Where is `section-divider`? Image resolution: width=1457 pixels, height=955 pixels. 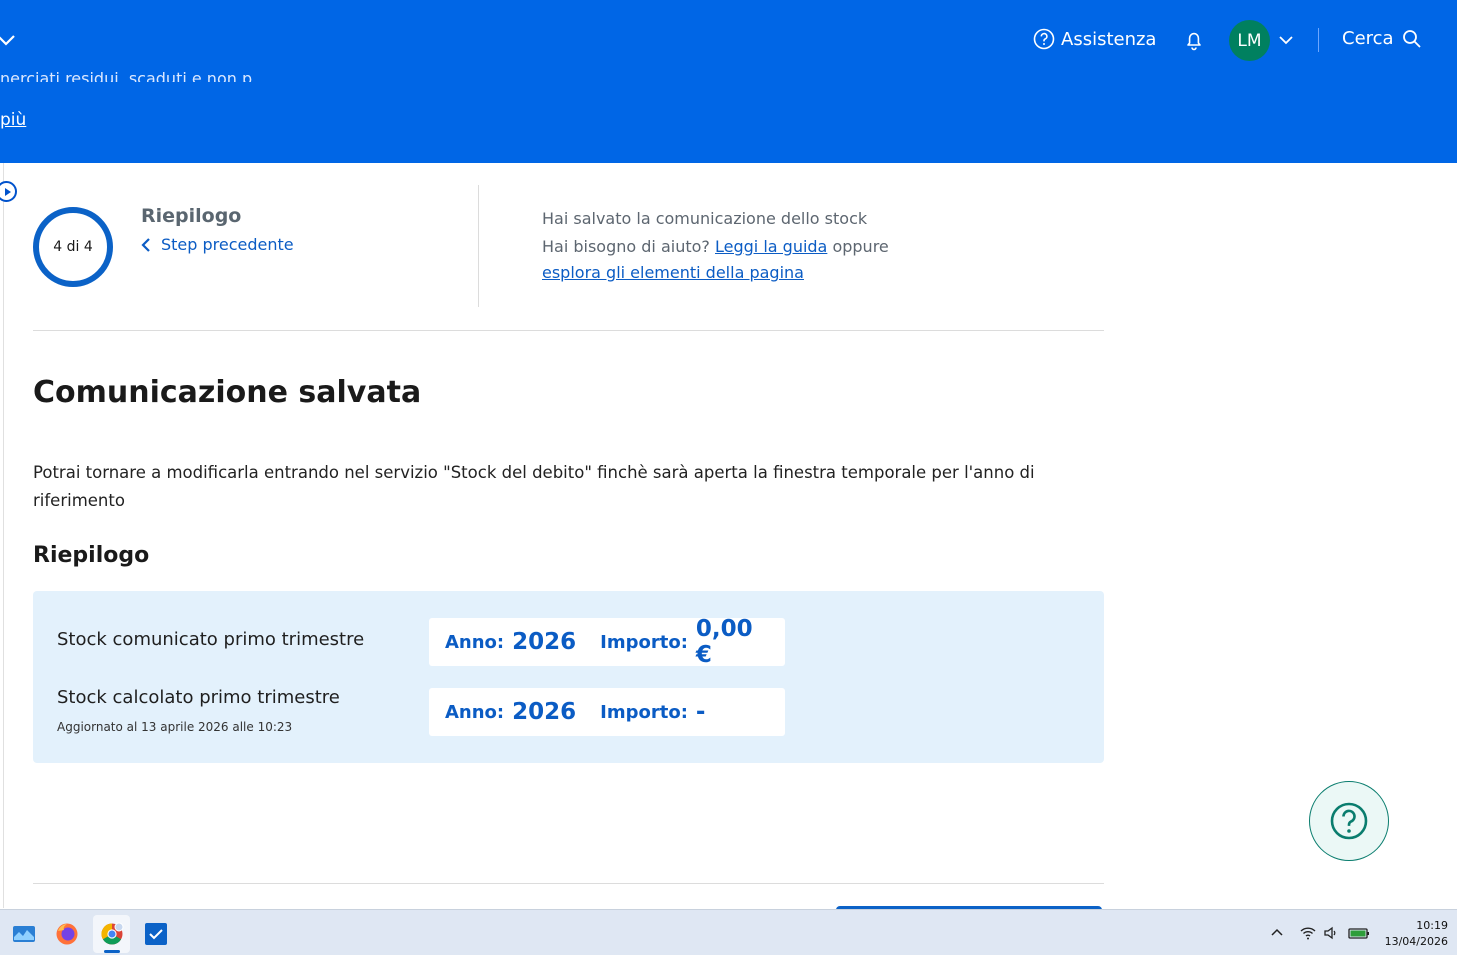 section-divider is located at coordinates (568, 330).